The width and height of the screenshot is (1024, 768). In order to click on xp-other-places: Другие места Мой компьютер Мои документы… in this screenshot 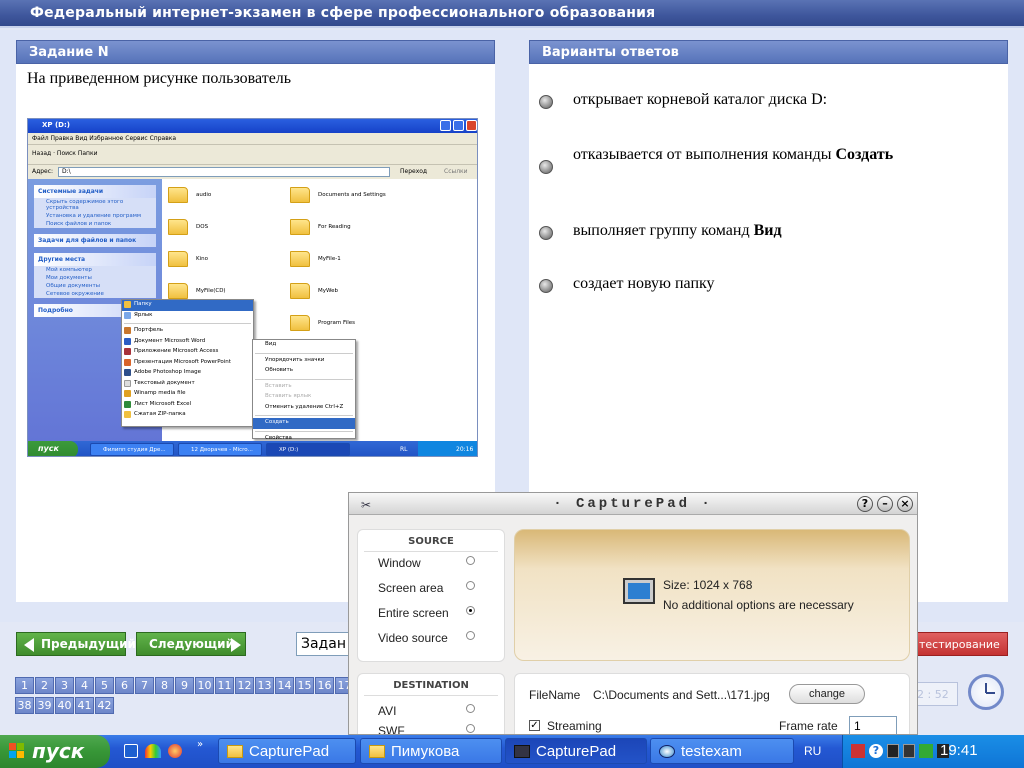, I will do `click(95, 275)`.